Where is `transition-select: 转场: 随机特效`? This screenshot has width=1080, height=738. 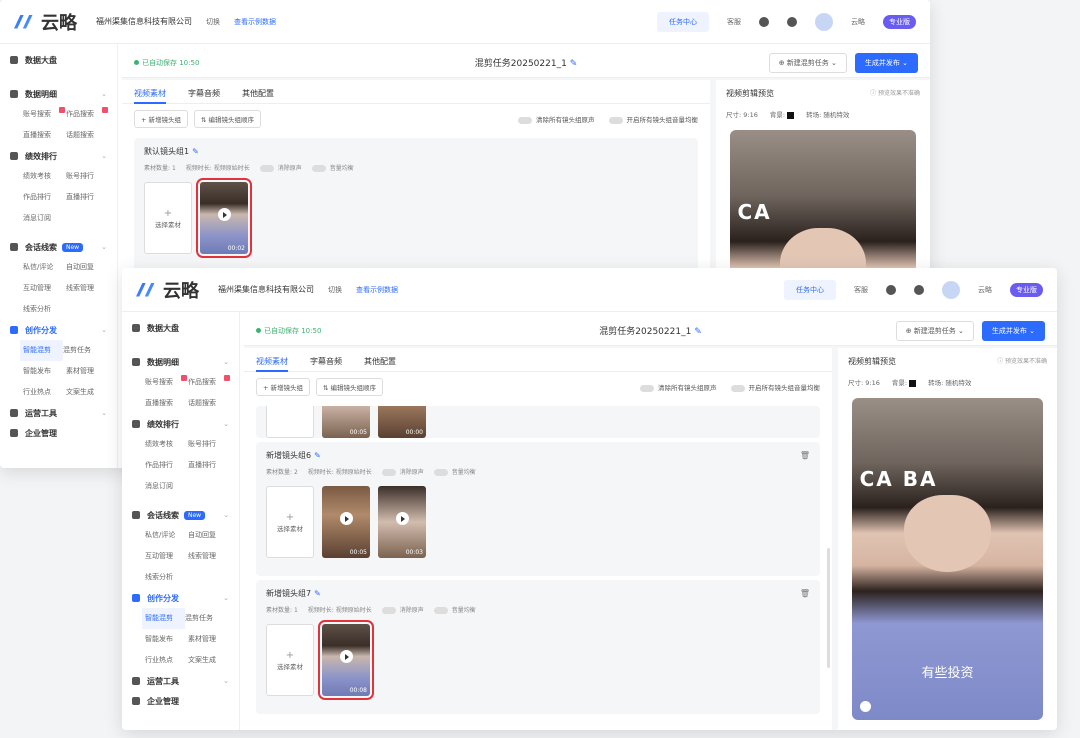 transition-select: 转场: 随机特效 is located at coordinates (827, 114).